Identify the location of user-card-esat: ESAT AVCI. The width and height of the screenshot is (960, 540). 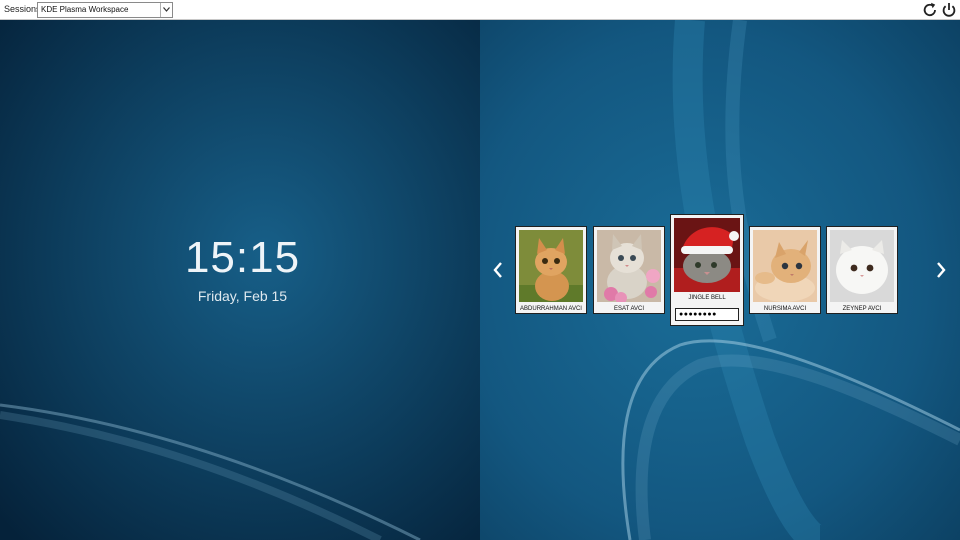
(629, 270).